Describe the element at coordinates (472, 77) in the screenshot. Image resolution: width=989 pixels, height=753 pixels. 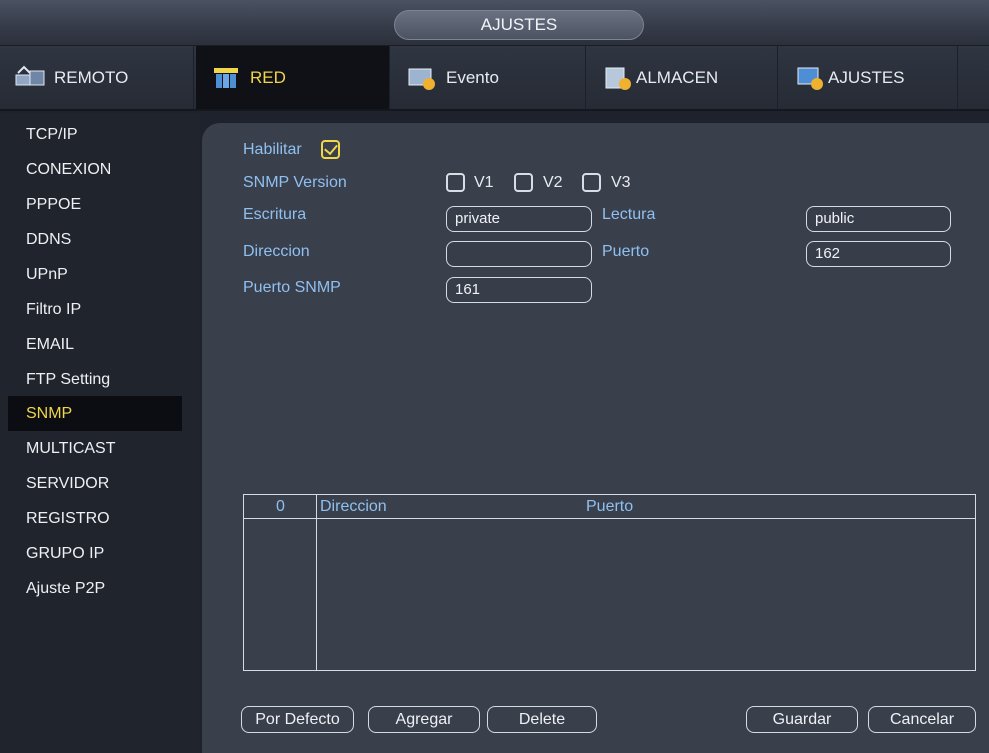
I see `tab-label: Evento` at that location.